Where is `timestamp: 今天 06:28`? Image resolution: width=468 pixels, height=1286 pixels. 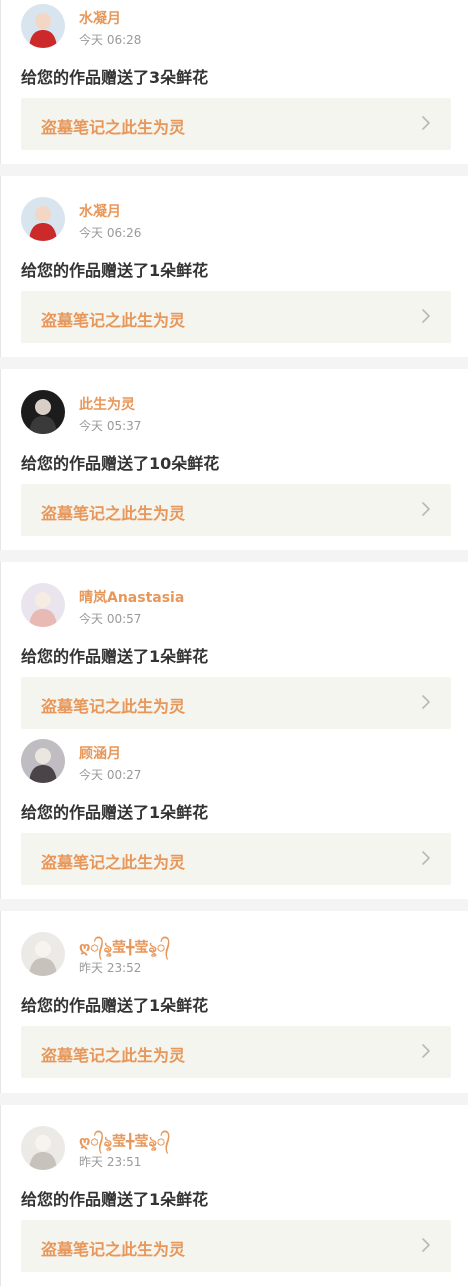 timestamp: 今天 06:28 is located at coordinates (110, 40).